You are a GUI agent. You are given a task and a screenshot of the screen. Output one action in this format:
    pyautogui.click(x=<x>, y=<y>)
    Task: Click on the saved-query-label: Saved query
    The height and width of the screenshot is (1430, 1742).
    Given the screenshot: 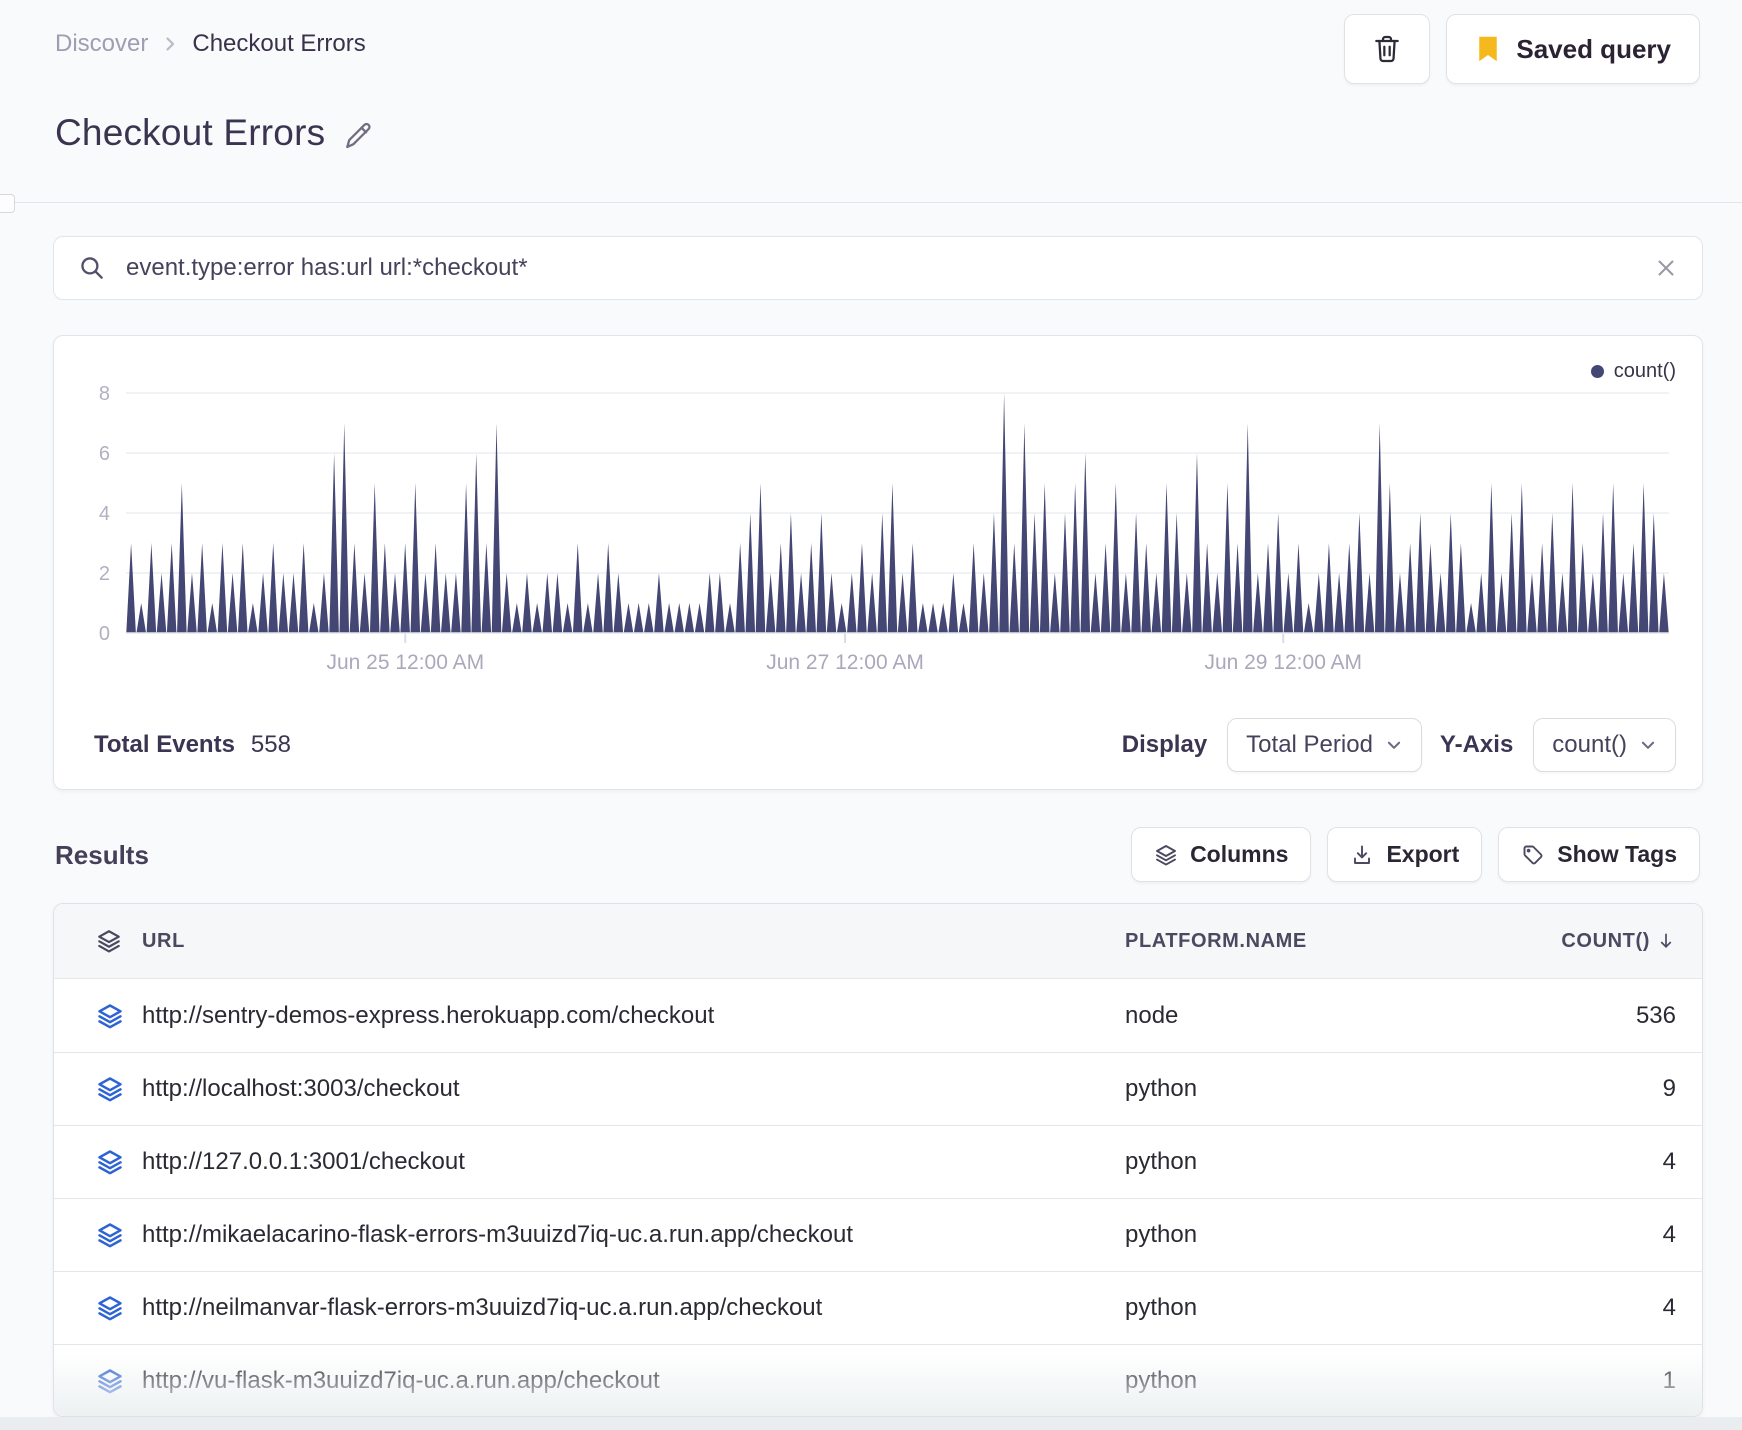 What is the action you would take?
    pyautogui.click(x=1593, y=48)
    